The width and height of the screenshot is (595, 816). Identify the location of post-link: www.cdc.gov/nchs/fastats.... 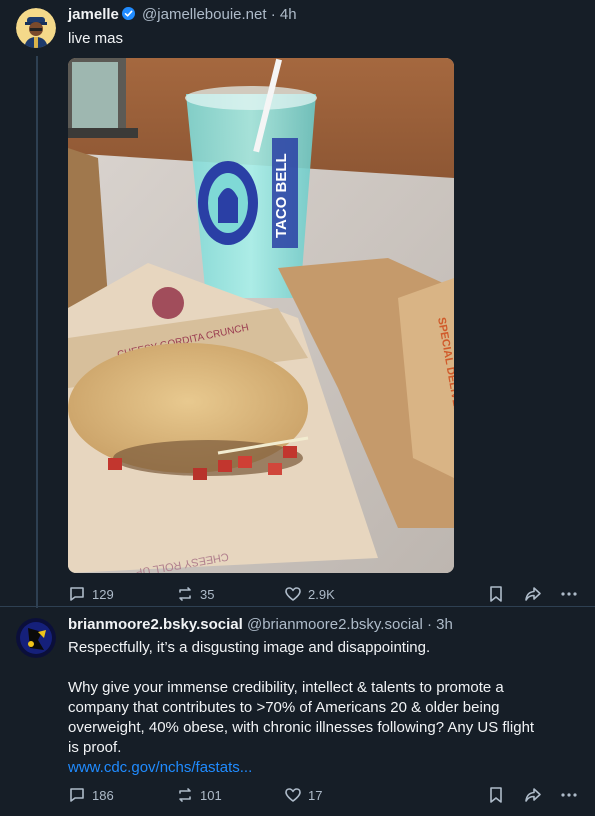
(160, 768).